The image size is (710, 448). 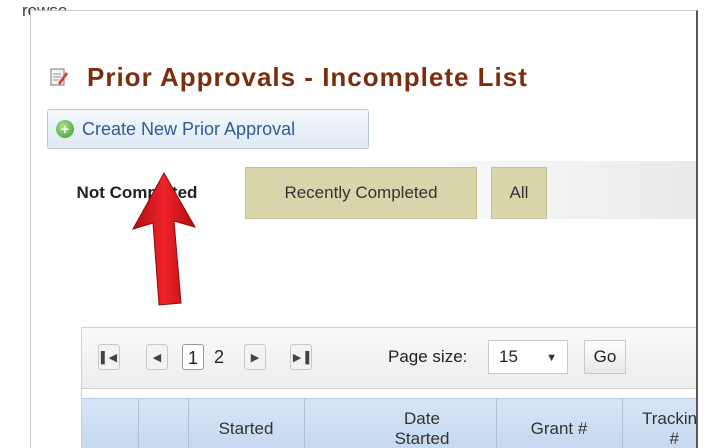 I want to click on grid-header-row: Started Date Started Grant # Tracking #, so click(x=389, y=423).